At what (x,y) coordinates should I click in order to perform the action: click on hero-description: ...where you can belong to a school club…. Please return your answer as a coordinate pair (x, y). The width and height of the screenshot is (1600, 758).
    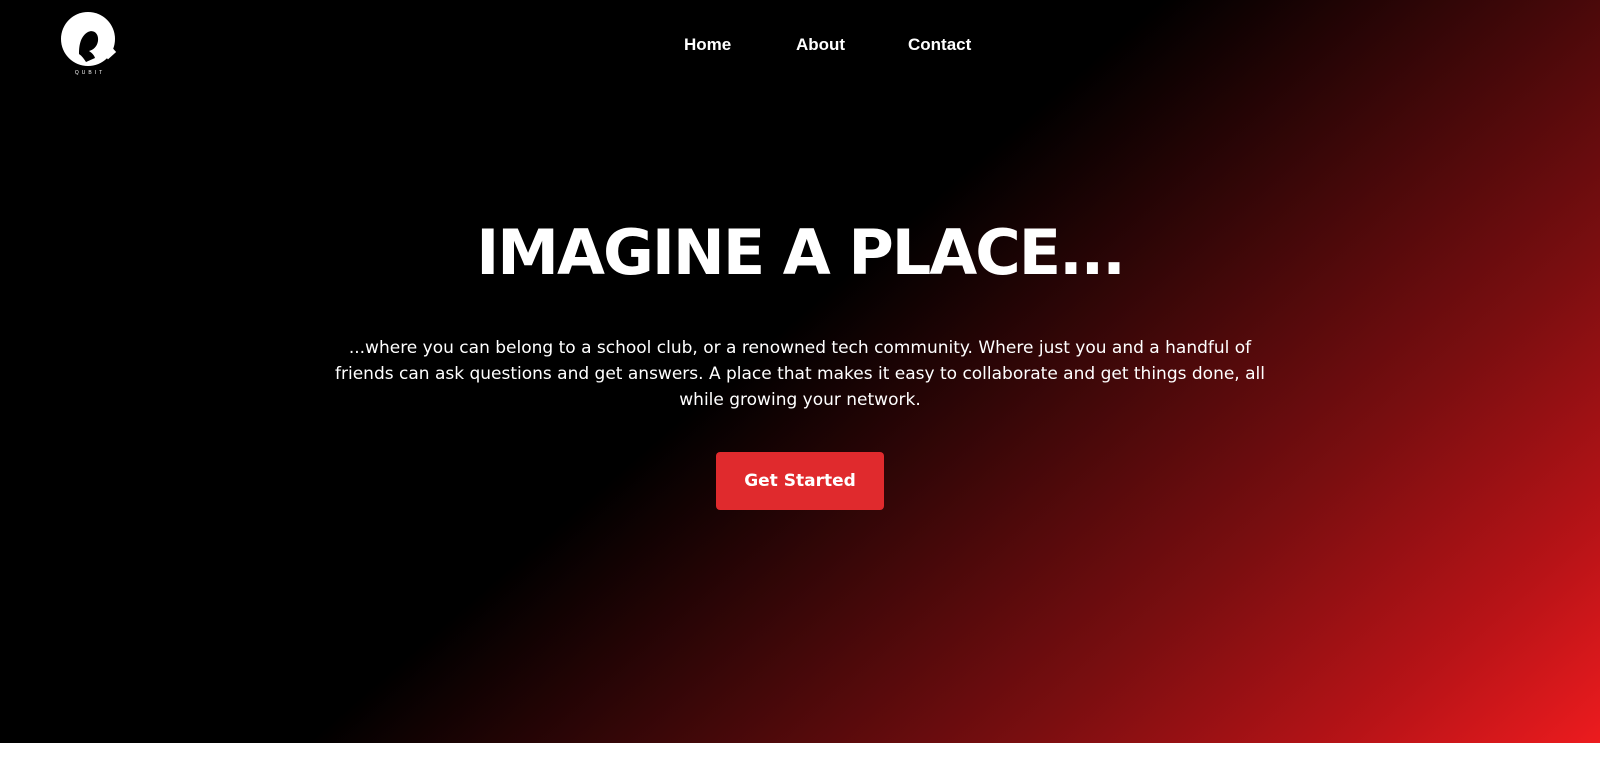
    Looking at the image, I should click on (800, 374).